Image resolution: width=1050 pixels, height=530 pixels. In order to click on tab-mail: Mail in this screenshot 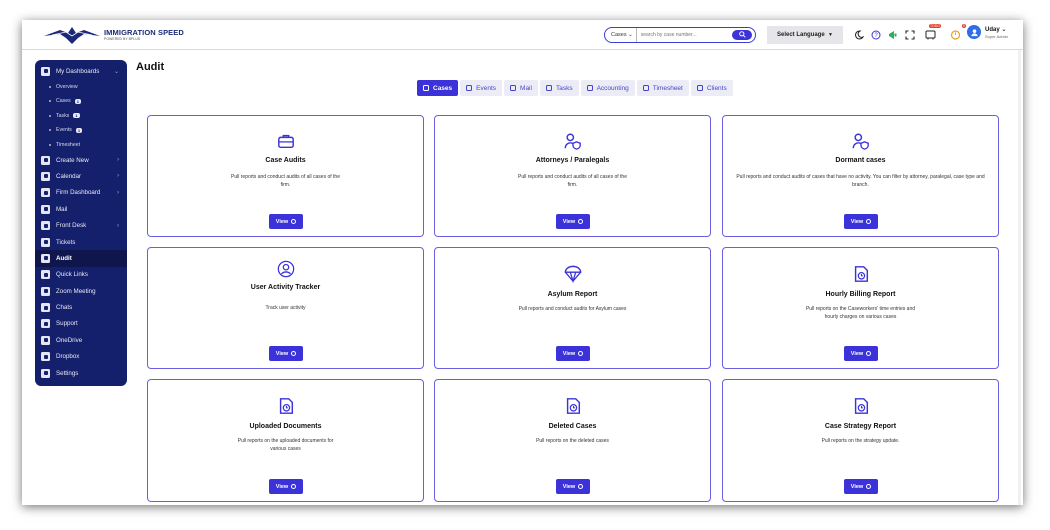, I will do `click(521, 88)`.